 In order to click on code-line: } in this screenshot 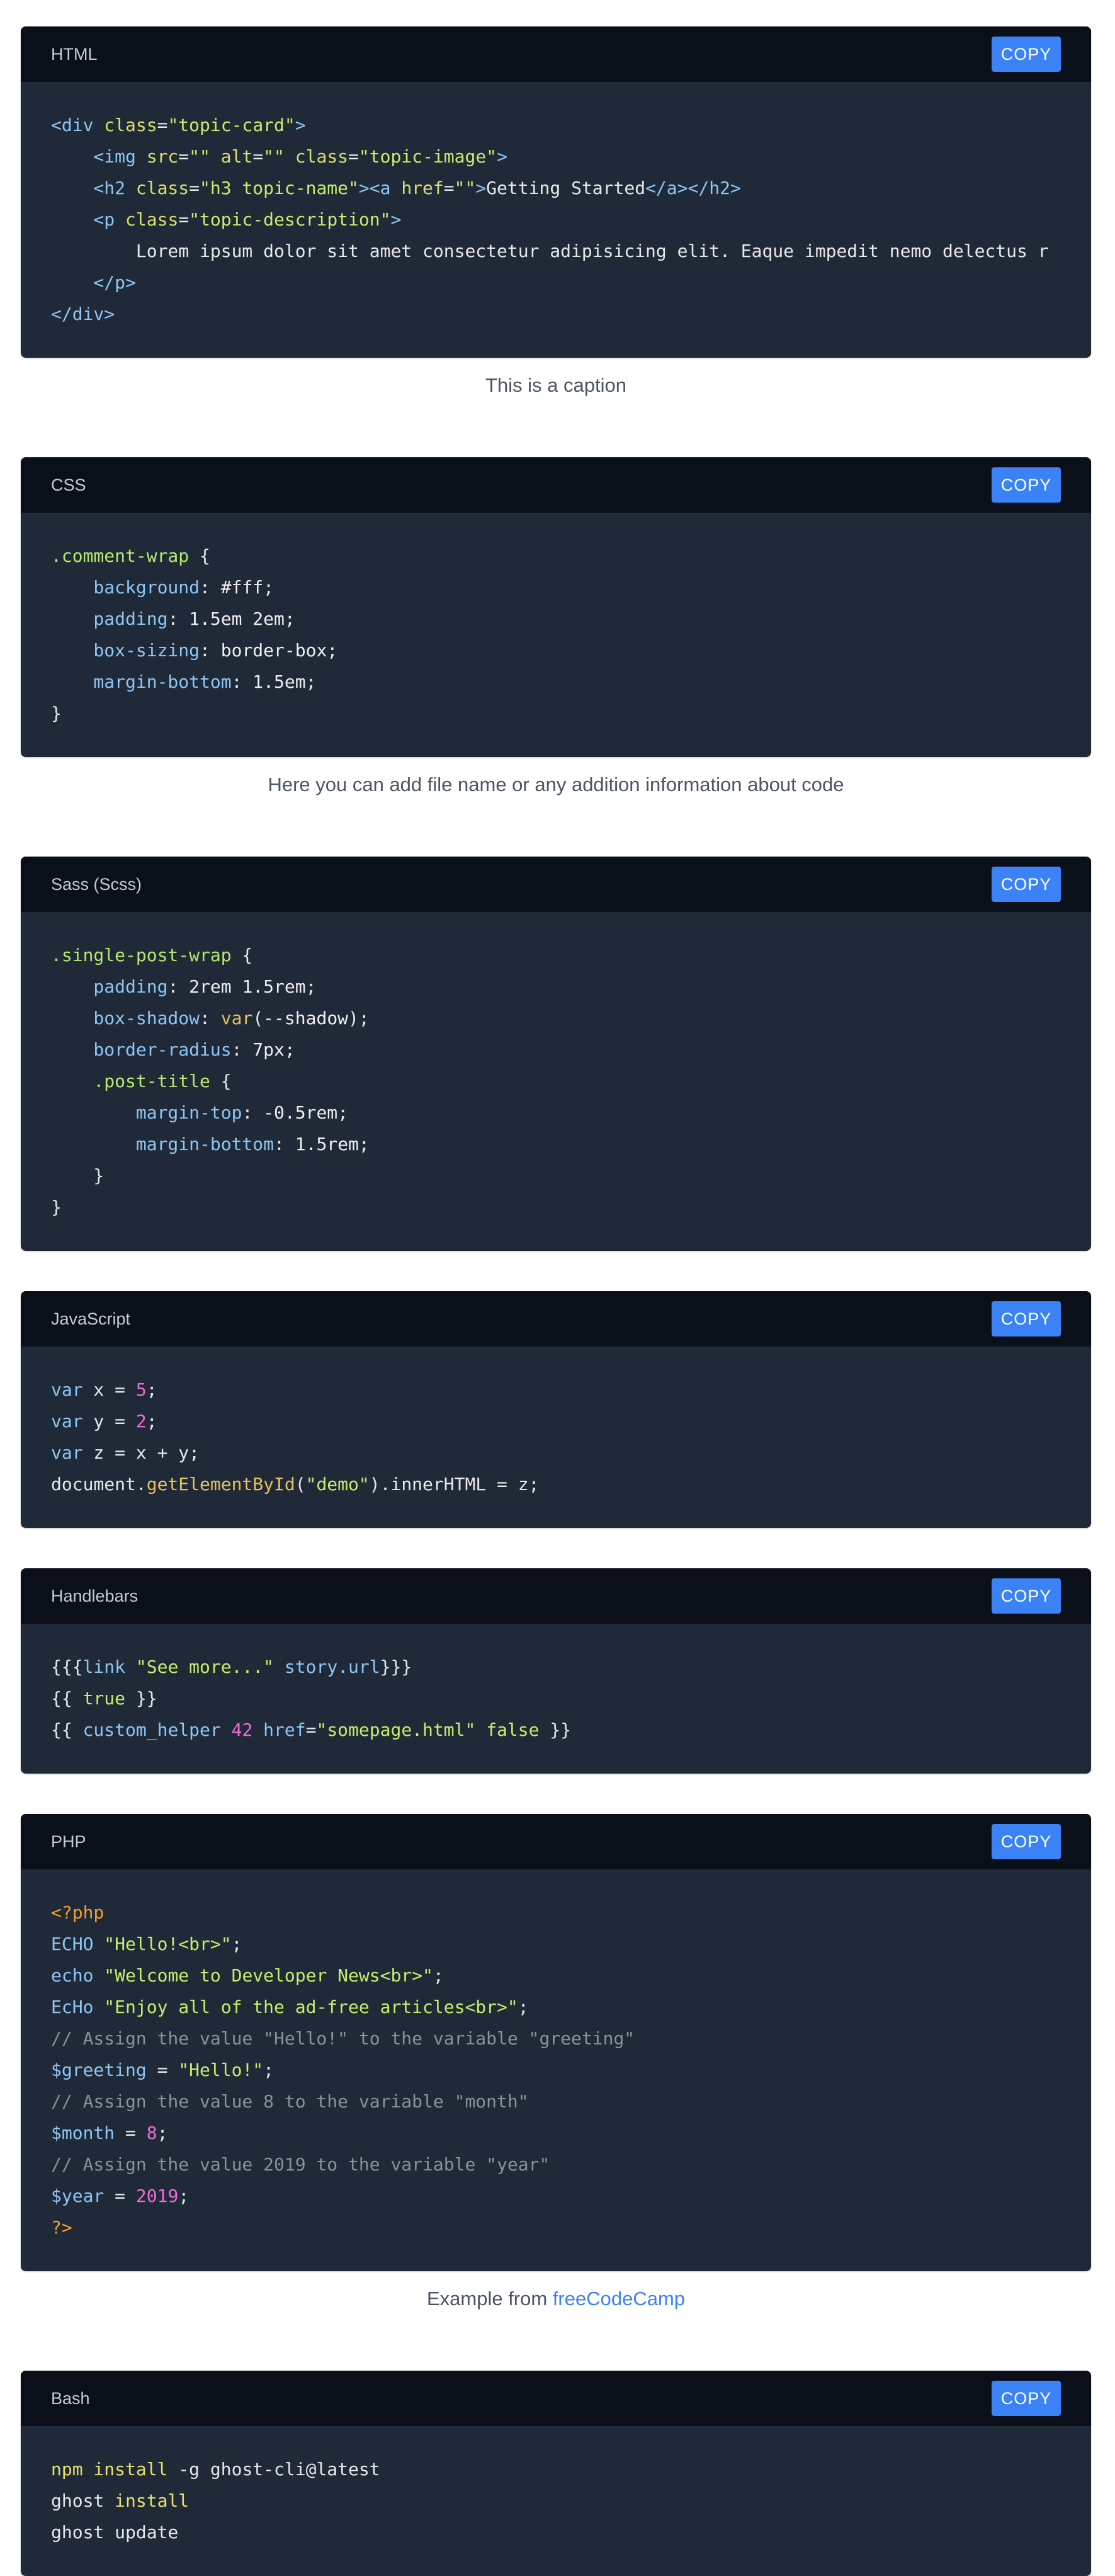, I will do `click(556, 1207)`.